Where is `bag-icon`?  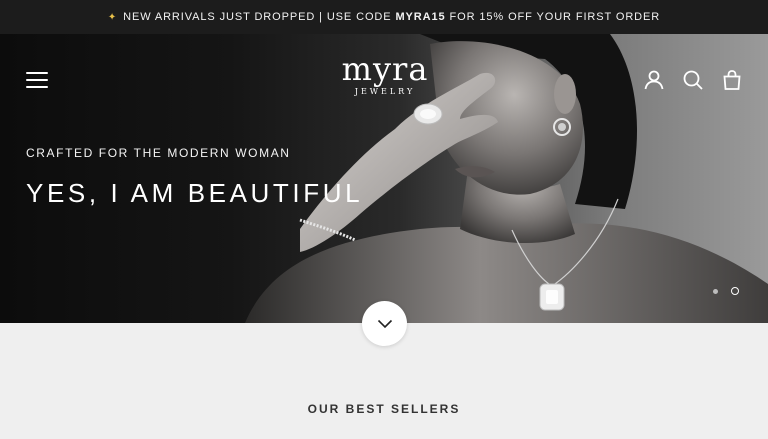 bag-icon is located at coordinates (732, 80).